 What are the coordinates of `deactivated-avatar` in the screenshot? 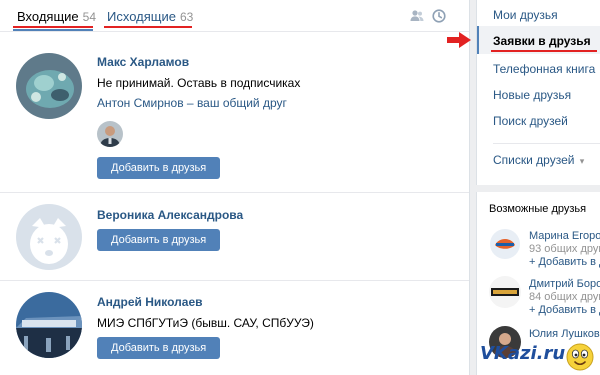 It's located at (49, 237).